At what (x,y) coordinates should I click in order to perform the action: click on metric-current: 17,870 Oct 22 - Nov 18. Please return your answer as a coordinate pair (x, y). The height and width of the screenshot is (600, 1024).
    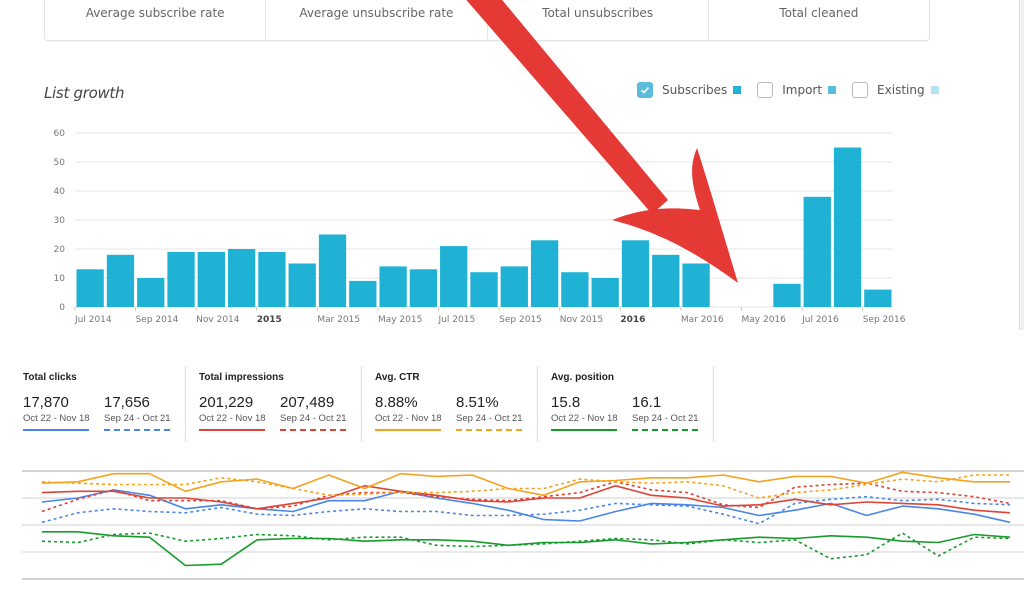
    Looking at the image, I should click on (56, 412).